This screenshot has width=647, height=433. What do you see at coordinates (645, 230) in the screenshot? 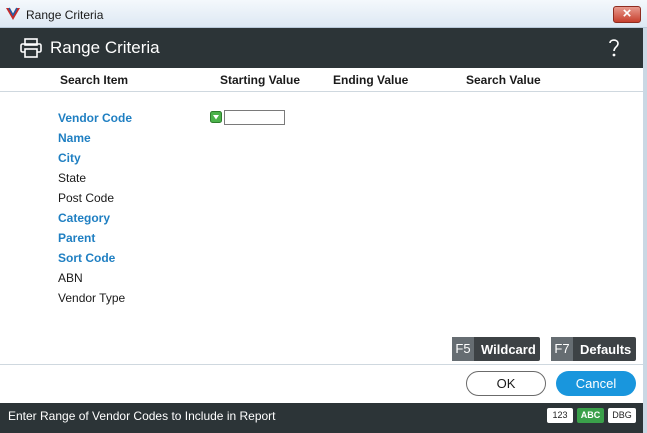
I see `window-right-border` at bounding box center [645, 230].